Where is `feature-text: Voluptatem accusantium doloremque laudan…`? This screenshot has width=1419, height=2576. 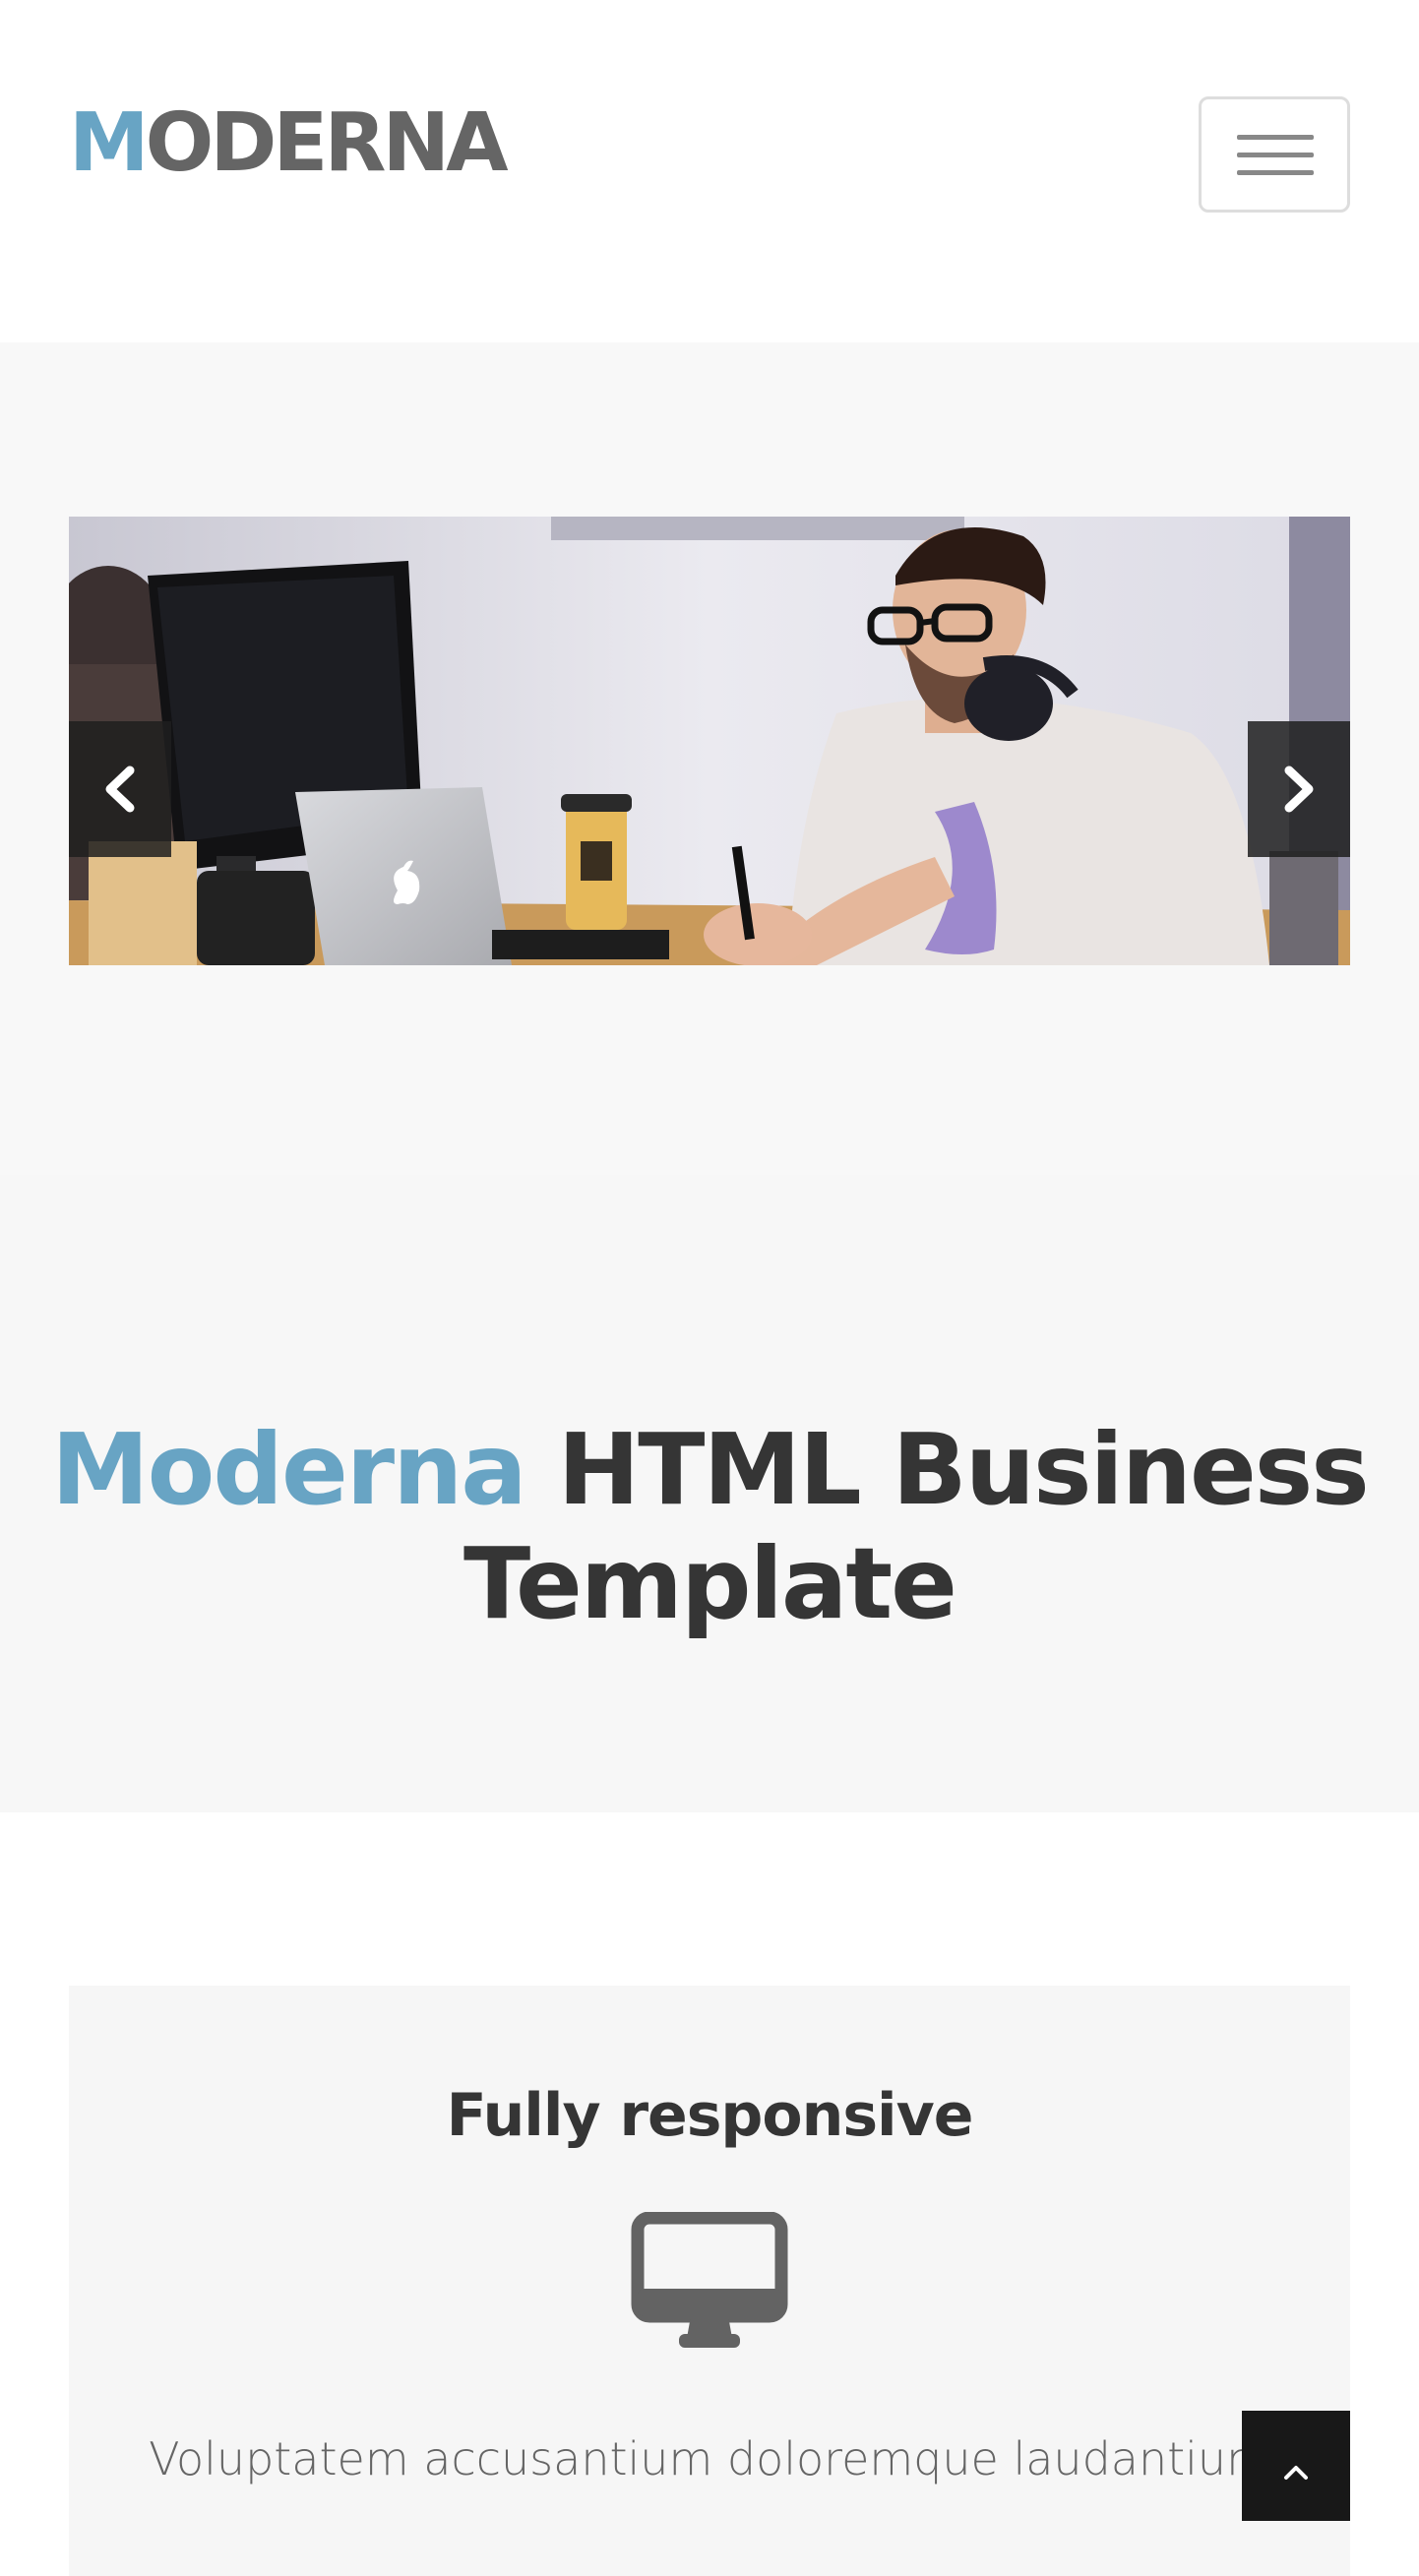 feature-text: Voluptatem accusantium doloremque laudan… is located at coordinates (710, 2458).